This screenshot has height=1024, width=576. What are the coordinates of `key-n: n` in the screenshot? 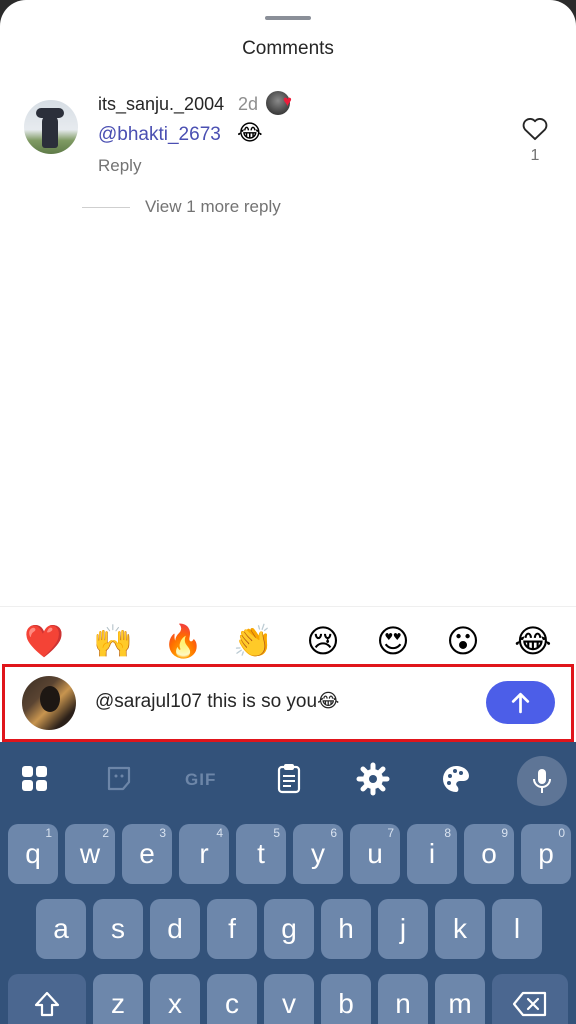 It's located at (403, 999).